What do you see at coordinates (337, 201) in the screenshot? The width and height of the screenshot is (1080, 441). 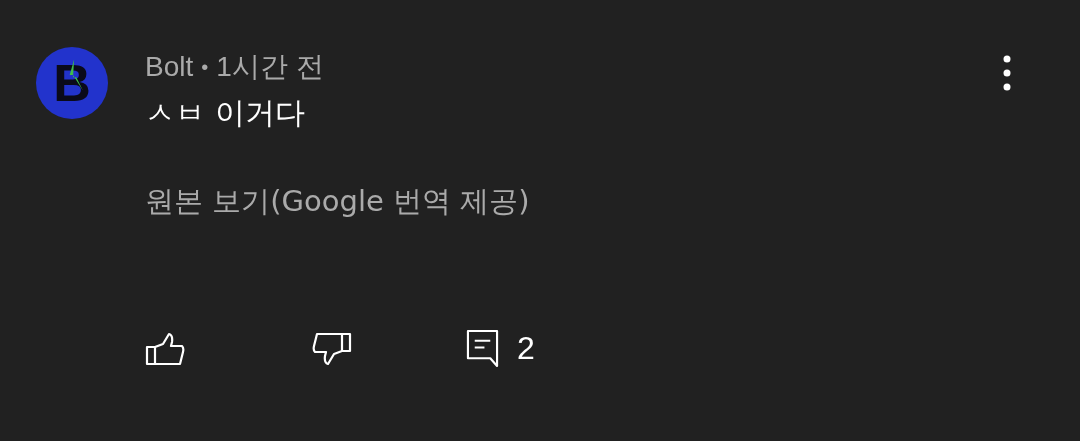 I see `translation-link: 원본 보기(Google 번역 제공)` at bounding box center [337, 201].